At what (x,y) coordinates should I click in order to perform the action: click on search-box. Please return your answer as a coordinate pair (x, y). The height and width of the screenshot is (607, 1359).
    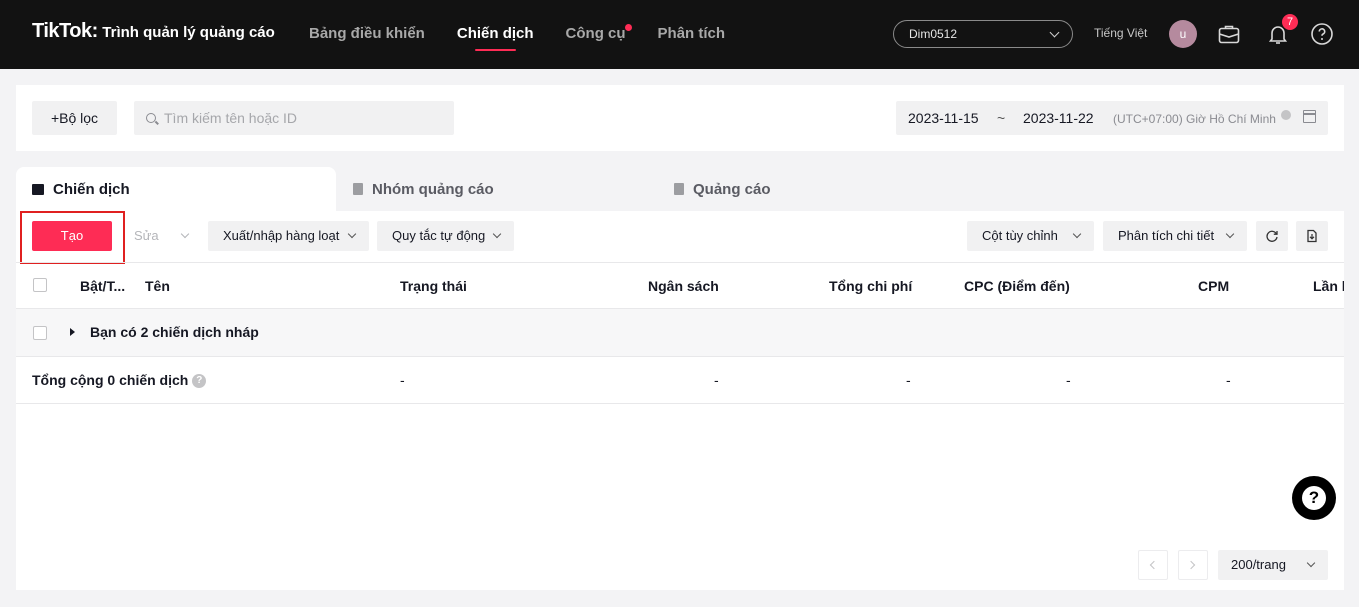
    Looking at the image, I should click on (294, 118).